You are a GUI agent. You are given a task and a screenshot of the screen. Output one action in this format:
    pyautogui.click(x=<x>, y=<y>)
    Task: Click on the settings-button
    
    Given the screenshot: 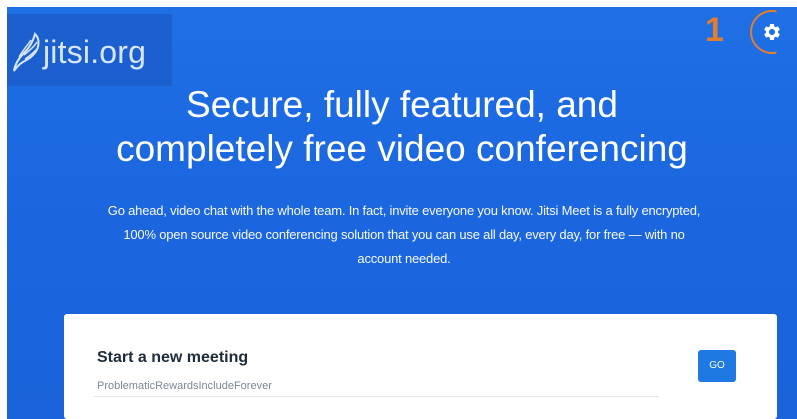 What is the action you would take?
    pyautogui.click(x=772, y=32)
    